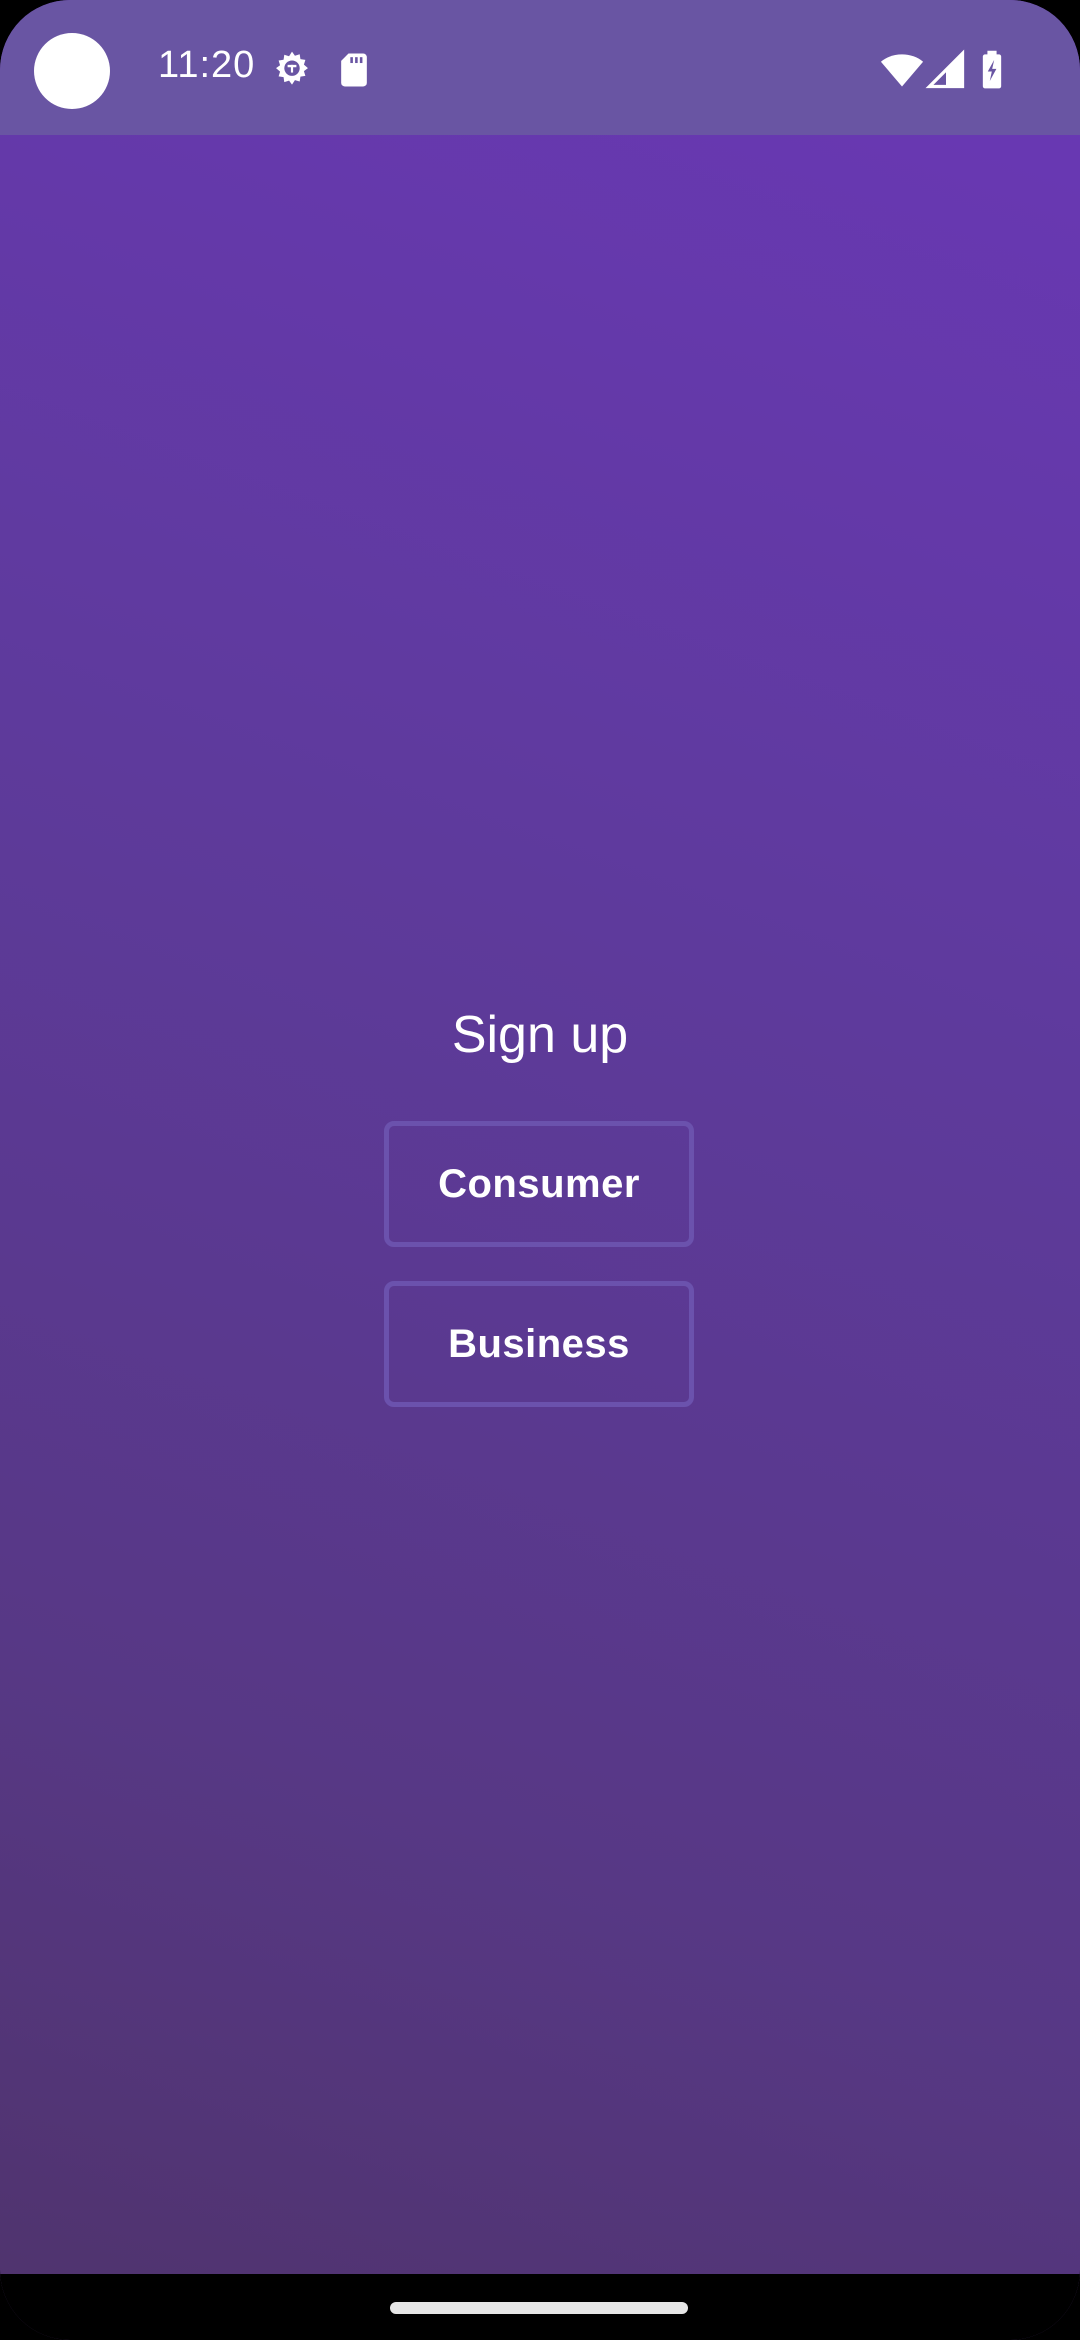  I want to click on wifi-icon, so click(902, 70).